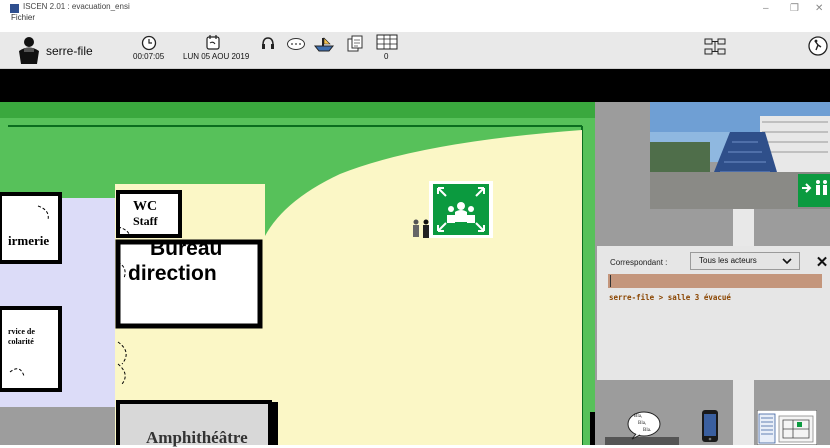 This screenshot has width=830, height=448. What do you see at coordinates (145, 206) in the screenshot?
I see `room-label-wc: WC` at bounding box center [145, 206].